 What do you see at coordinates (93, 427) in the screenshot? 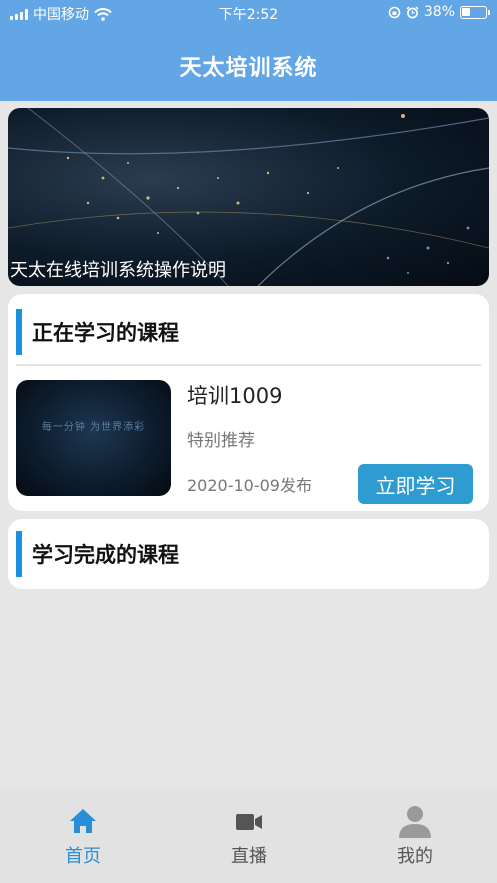
I see `thumbnail-text: 每一分钟 为世界添彩` at bounding box center [93, 427].